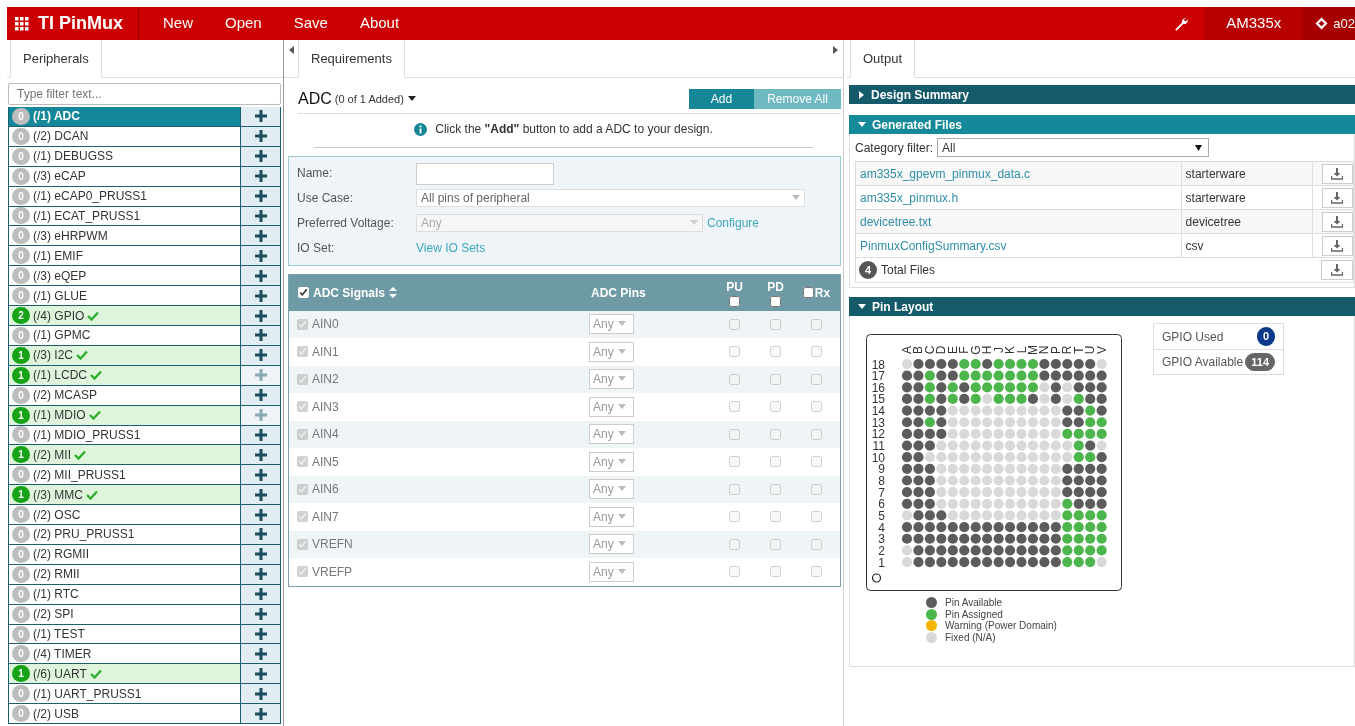  I want to click on peripheral-item: 2 (/4) GPIO, so click(125, 315).